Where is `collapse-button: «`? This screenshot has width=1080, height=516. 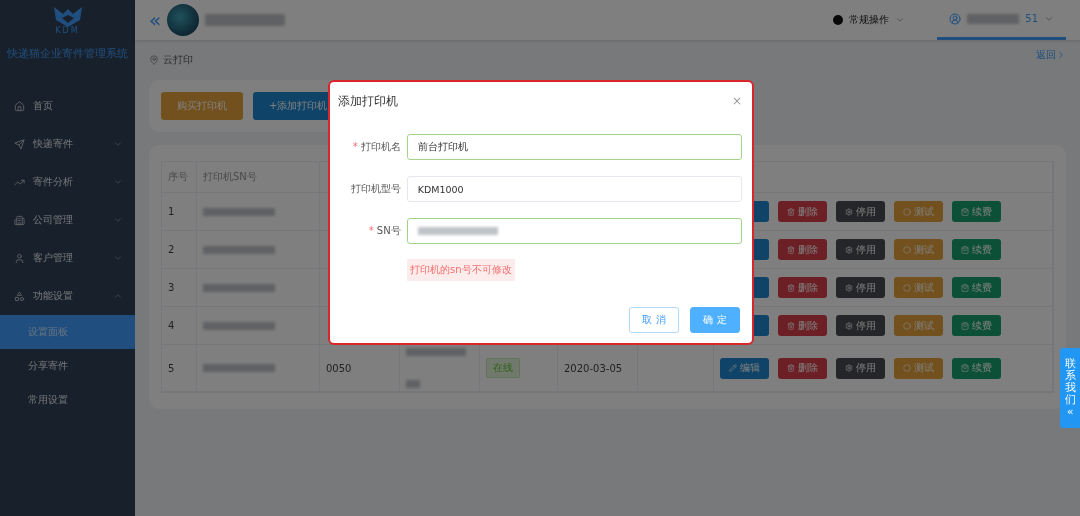 collapse-button: « is located at coordinates (155, 20).